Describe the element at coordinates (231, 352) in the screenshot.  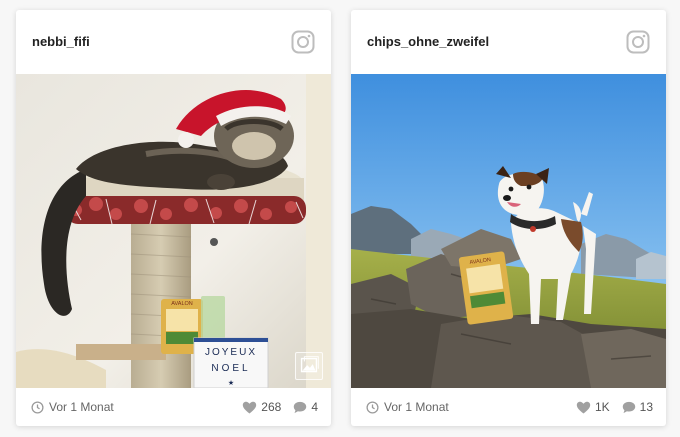
I see `sign-line-1: JOYEUX` at that location.